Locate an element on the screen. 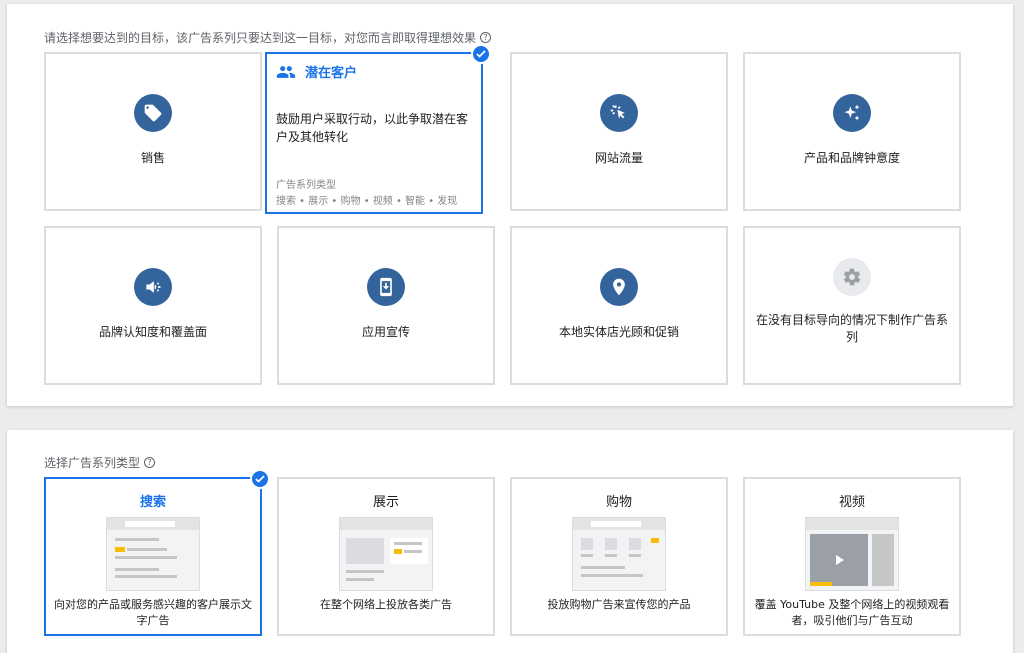 This screenshot has width=1024, height=653. goal-prompt-text: 请选择想要达到的目标，该广告系列只要达到这一目标，对您而言即取得理想效果 is located at coordinates (260, 38).